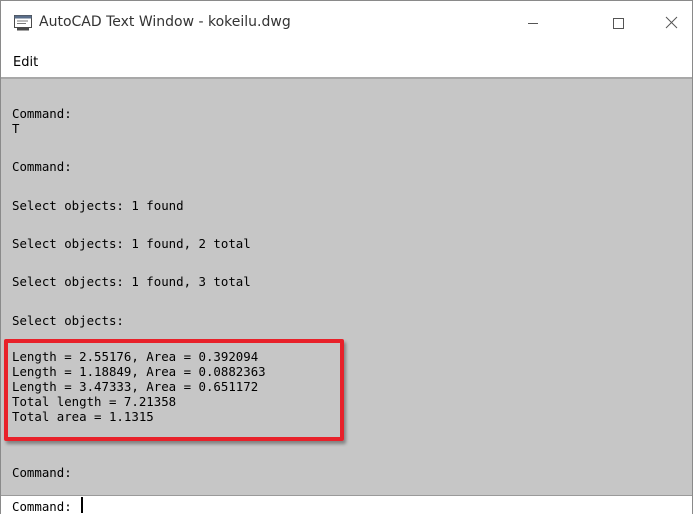  What do you see at coordinates (42, 506) in the screenshot?
I see `command-prompt: Command:` at bounding box center [42, 506].